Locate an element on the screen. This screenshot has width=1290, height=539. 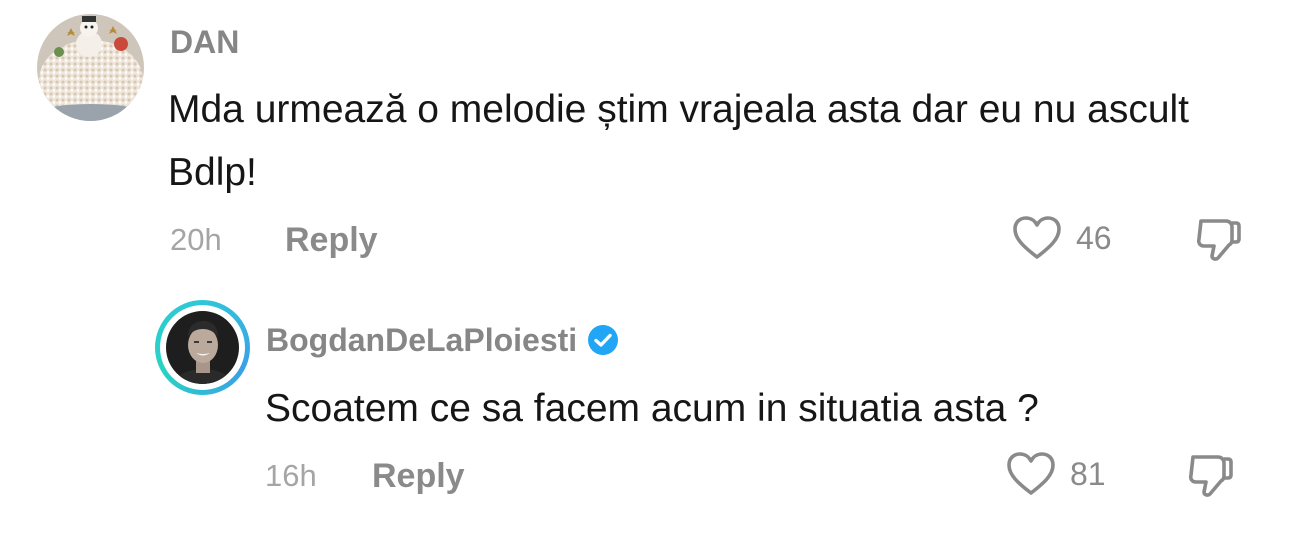
verified-badge-icon is located at coordinates (603, 340).